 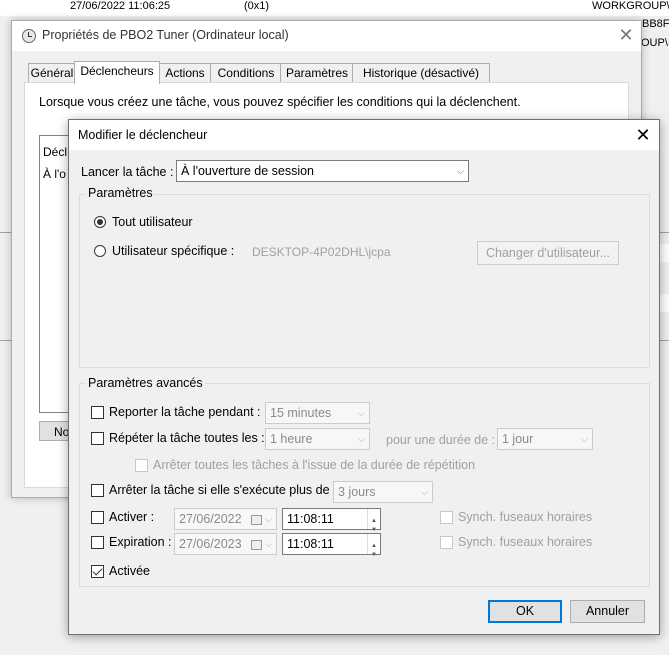 What do you see at coordinates (145, 383) in the screenshot?
I see `advanced-group-title: Paramètres avancés` at bounding box center [145, 383].